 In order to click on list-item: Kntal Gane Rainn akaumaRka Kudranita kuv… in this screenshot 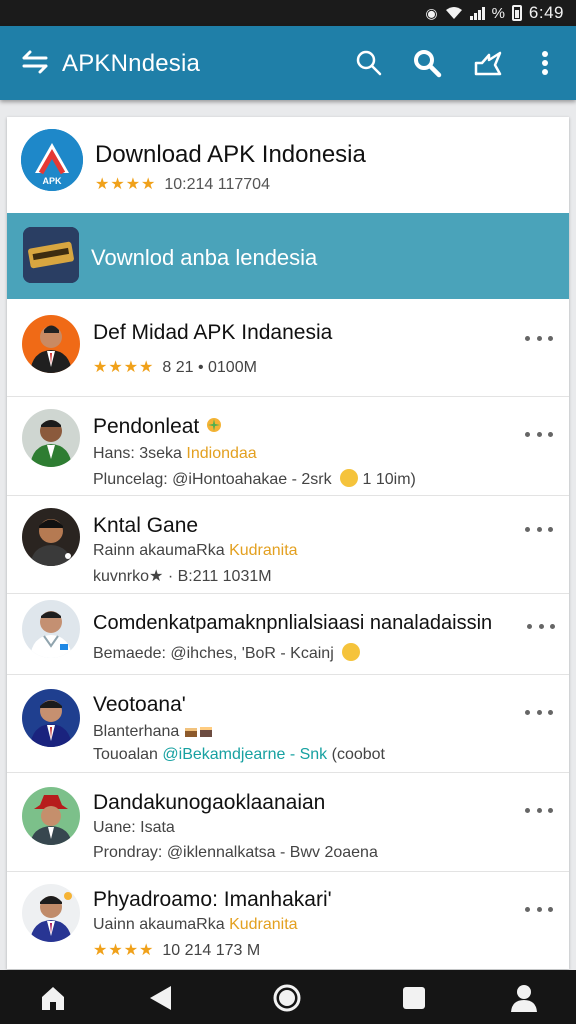, I will do `click(288, 545)`.